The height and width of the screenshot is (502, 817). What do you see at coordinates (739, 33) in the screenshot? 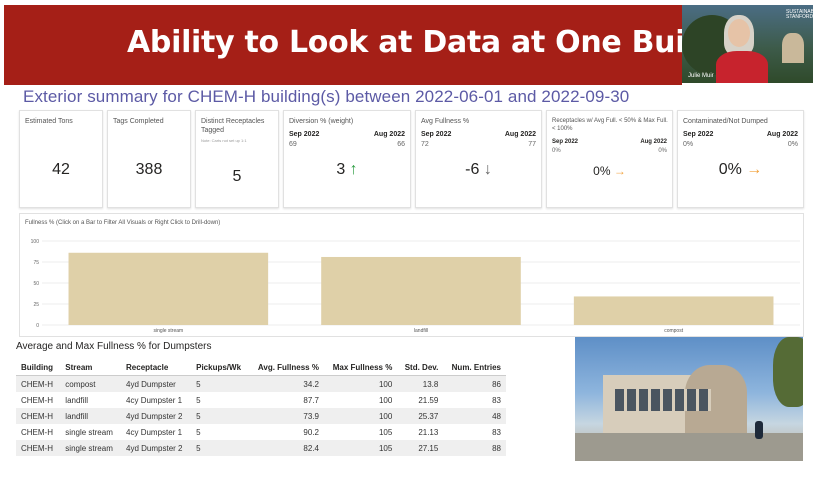
I see `webcam-presenter-face` at bounding box center [739, 33].